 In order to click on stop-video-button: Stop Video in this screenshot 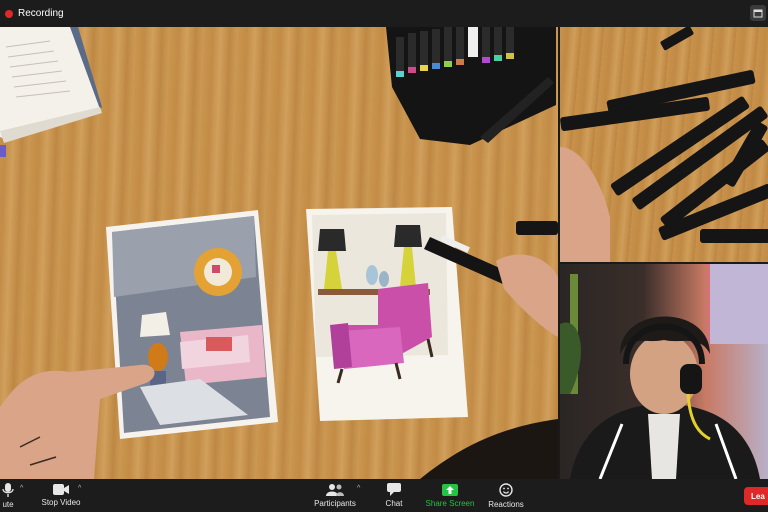, I will do `click(61, 495)`.